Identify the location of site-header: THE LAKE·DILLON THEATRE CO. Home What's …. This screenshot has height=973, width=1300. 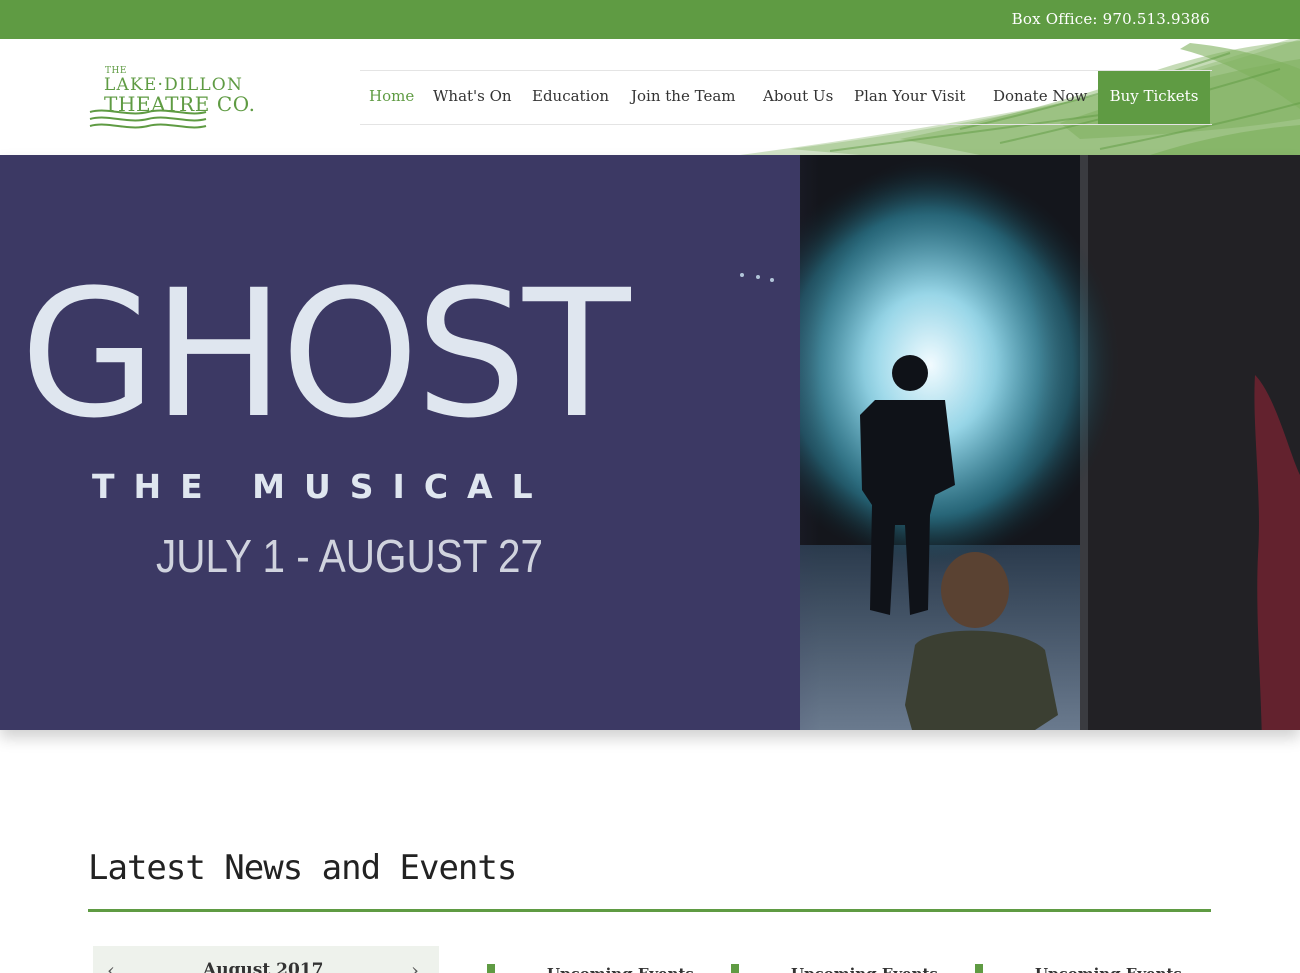
(650, 97).